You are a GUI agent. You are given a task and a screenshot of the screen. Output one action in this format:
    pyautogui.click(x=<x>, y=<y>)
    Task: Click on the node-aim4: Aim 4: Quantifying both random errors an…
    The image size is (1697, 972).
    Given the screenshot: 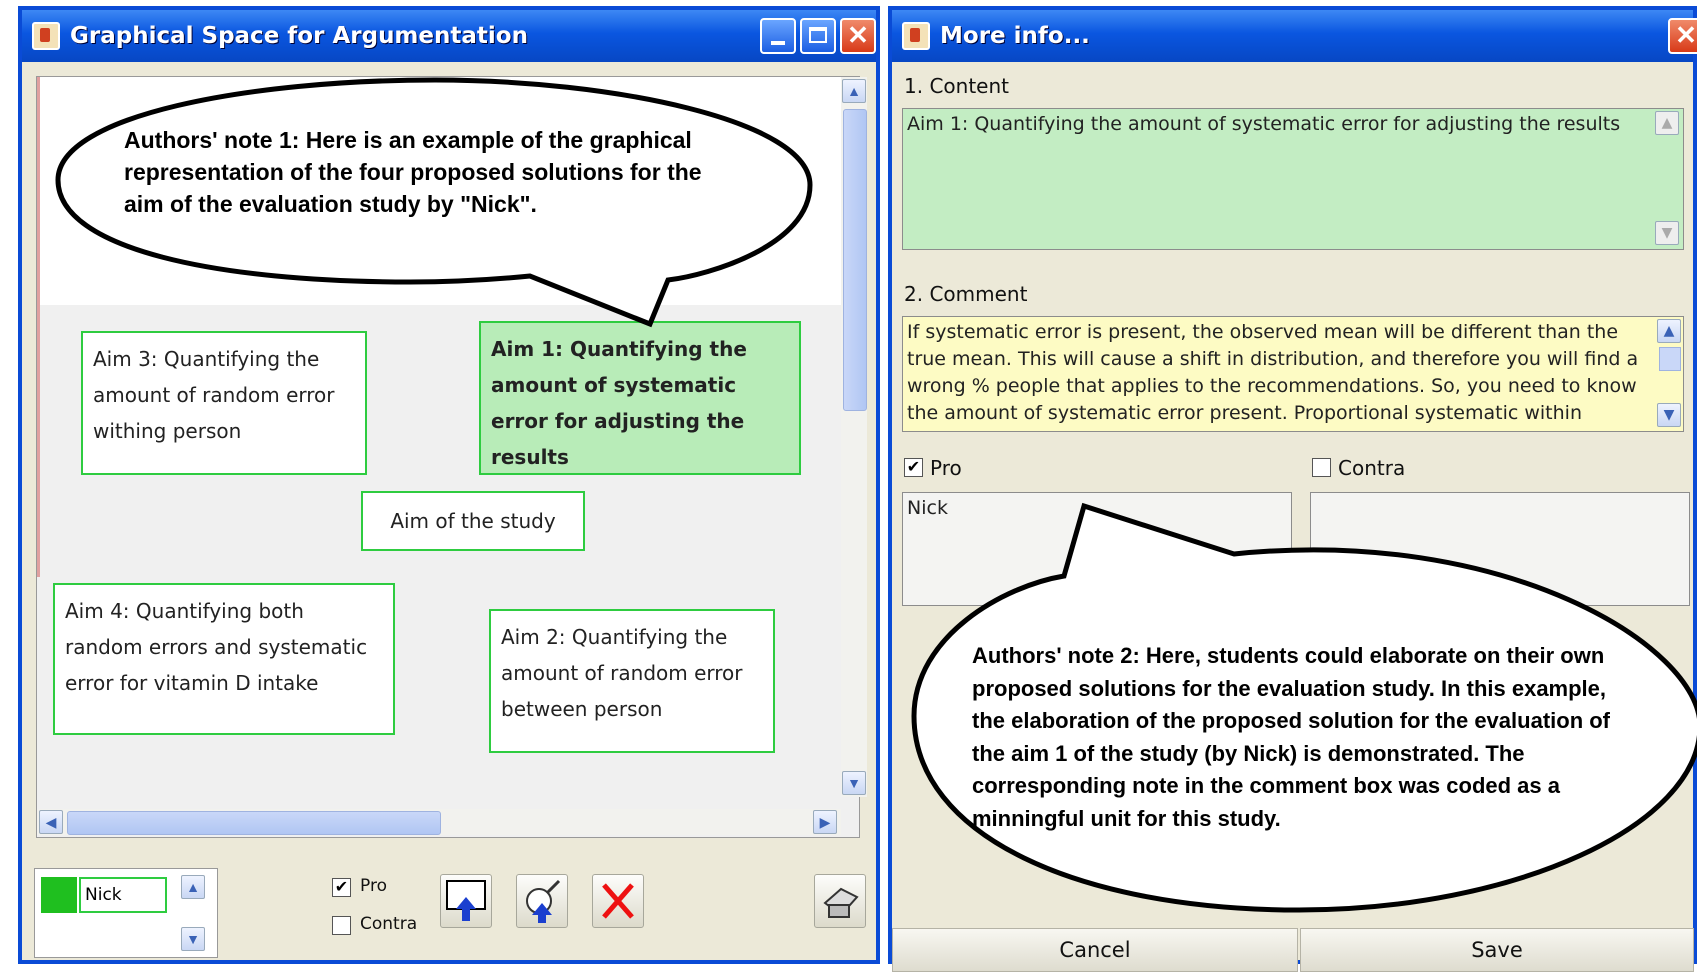 What is the action you would take?
    pyautogui.click(x=224, y=659)
    